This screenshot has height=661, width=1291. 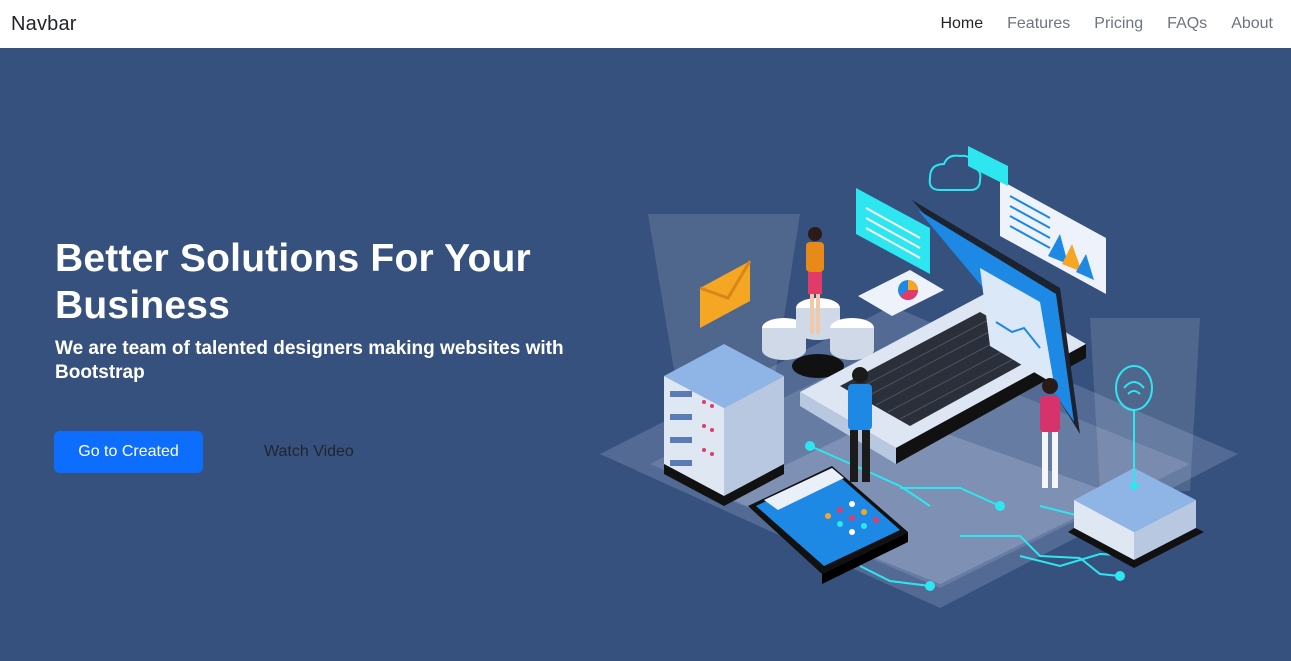 I want to click on floating-panel-cyan, so click(x=893, y=231).